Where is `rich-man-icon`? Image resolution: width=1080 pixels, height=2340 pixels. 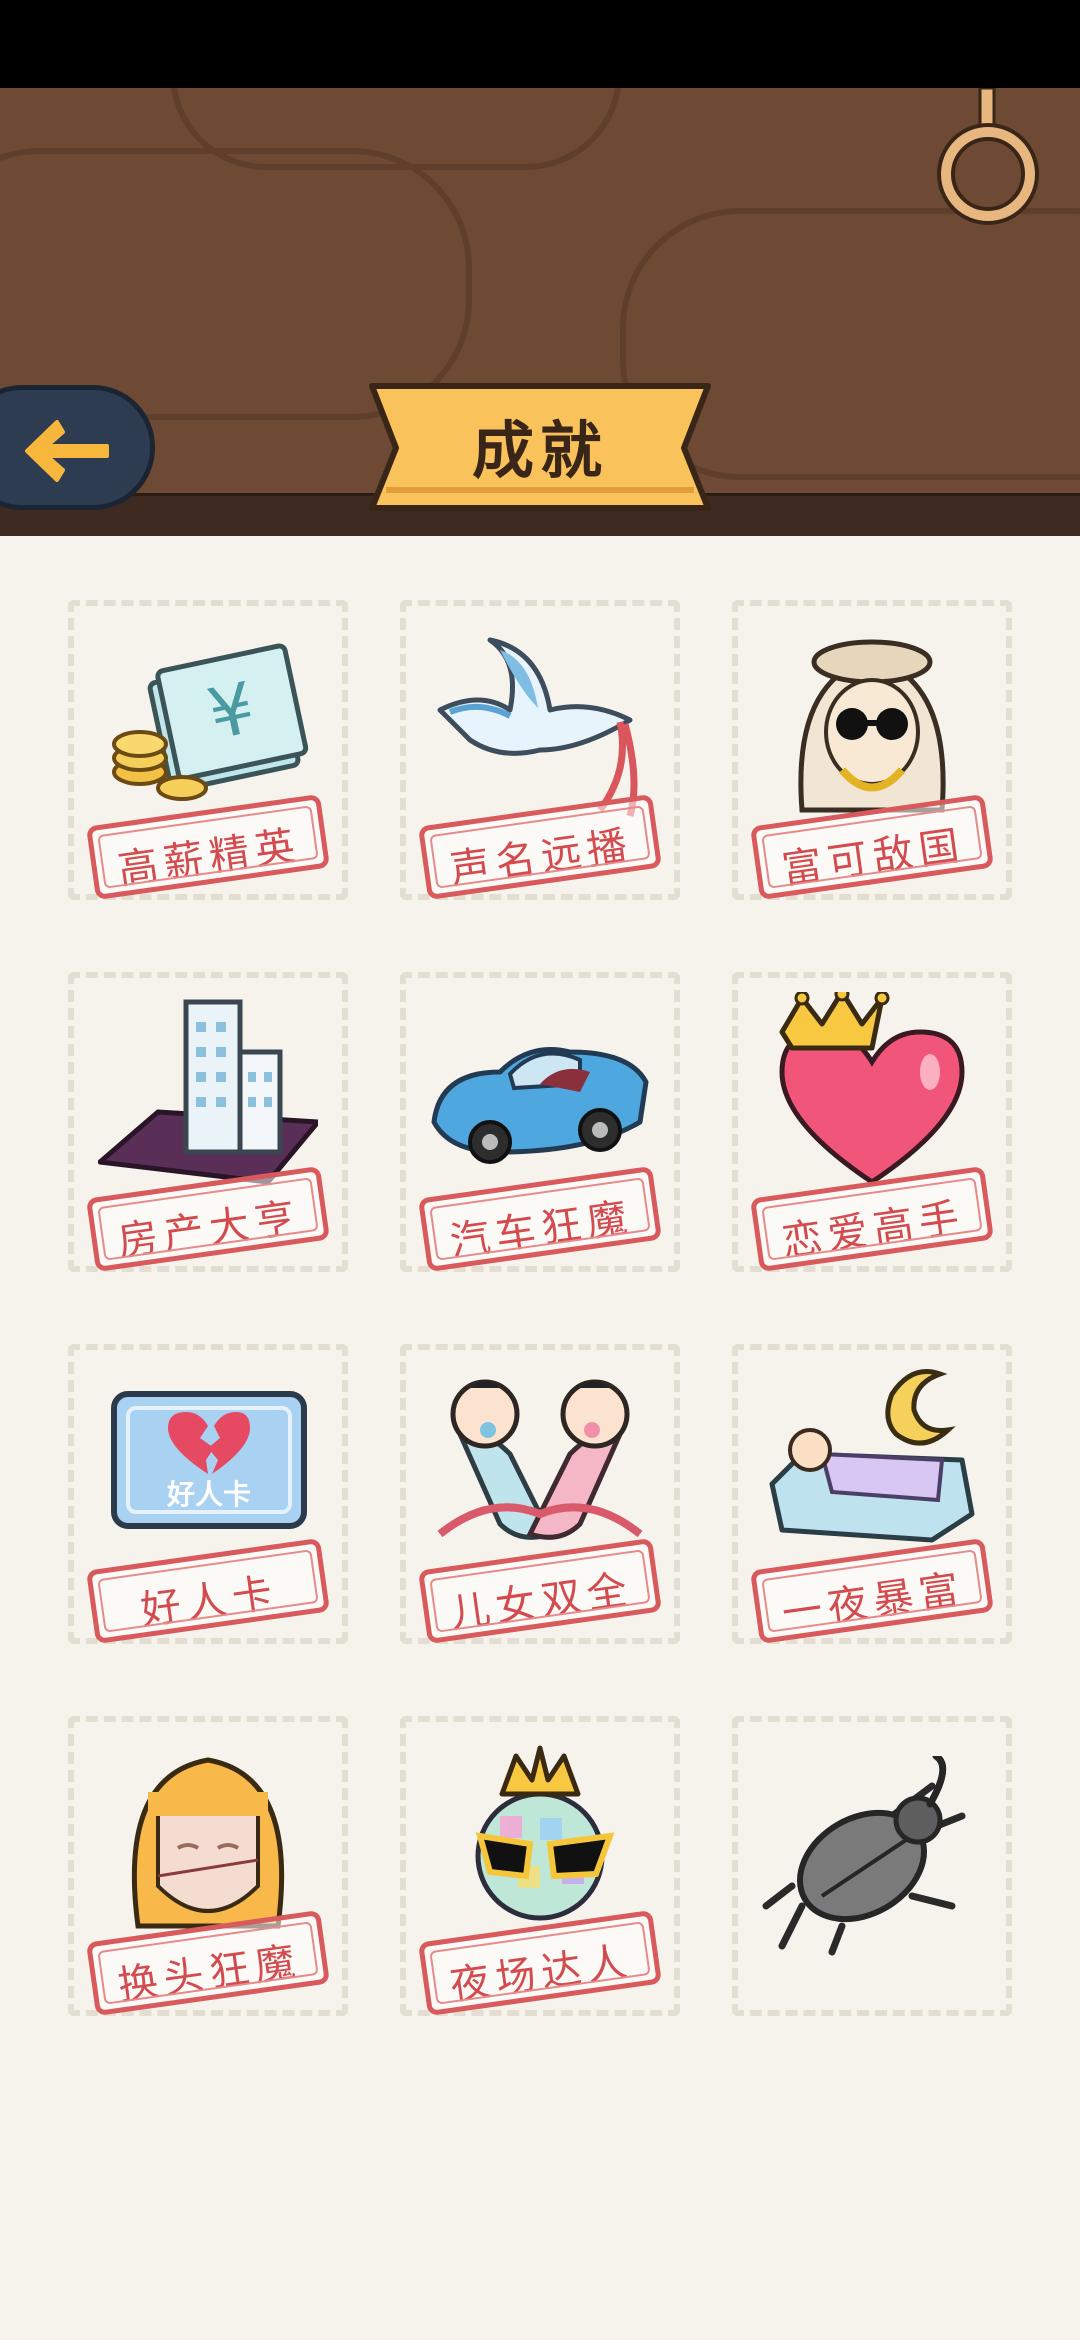 rich-man-icon is located at coordinates (872, 726).